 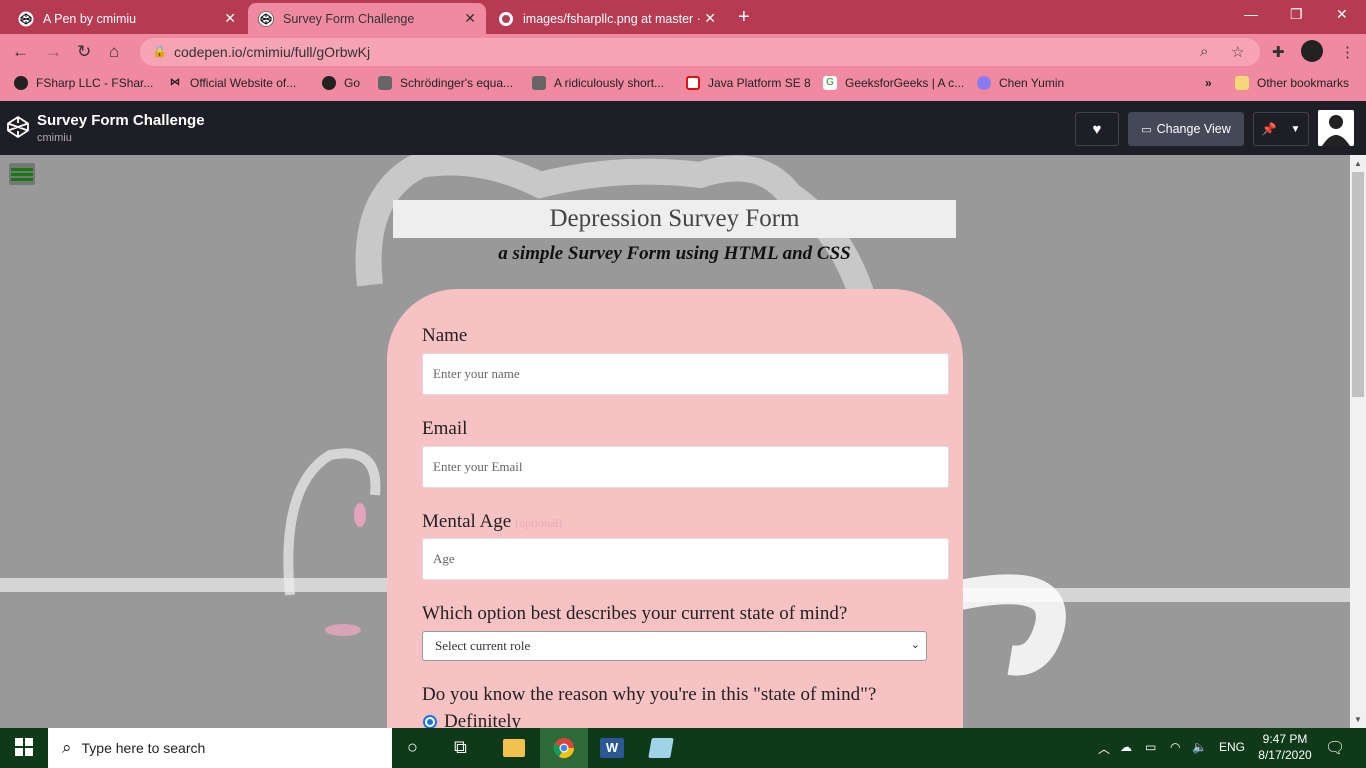 I want to click on tab-survey-form: Survey Form Challenge ✕, so click(x=367, y=18).